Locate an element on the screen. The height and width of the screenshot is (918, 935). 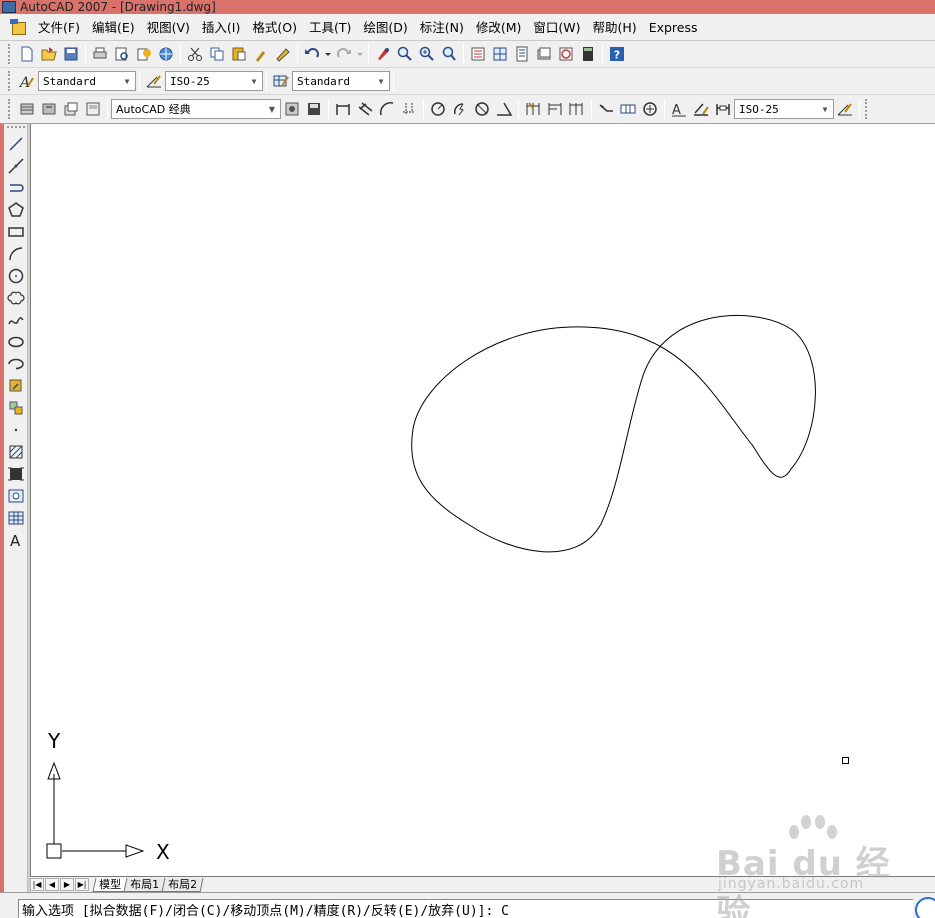
help-icon: ? is located at coordinates (617, 54).